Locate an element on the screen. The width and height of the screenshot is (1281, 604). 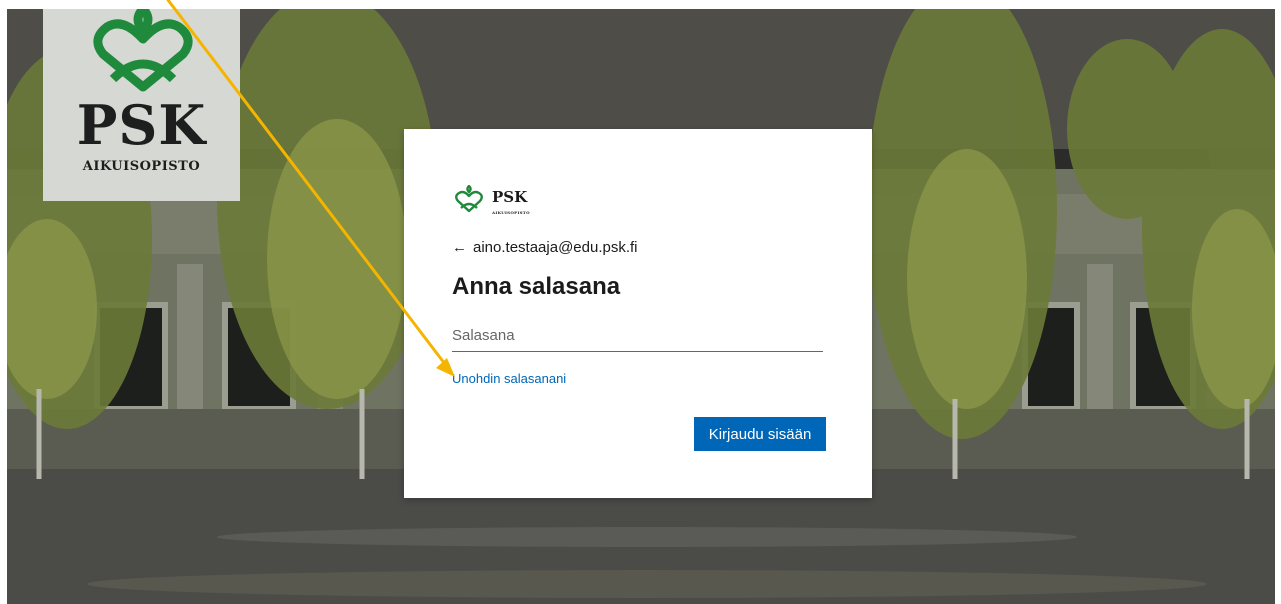
account-email: aino.testaaja@edu.psk.fi is located at coordinates (555, 247).